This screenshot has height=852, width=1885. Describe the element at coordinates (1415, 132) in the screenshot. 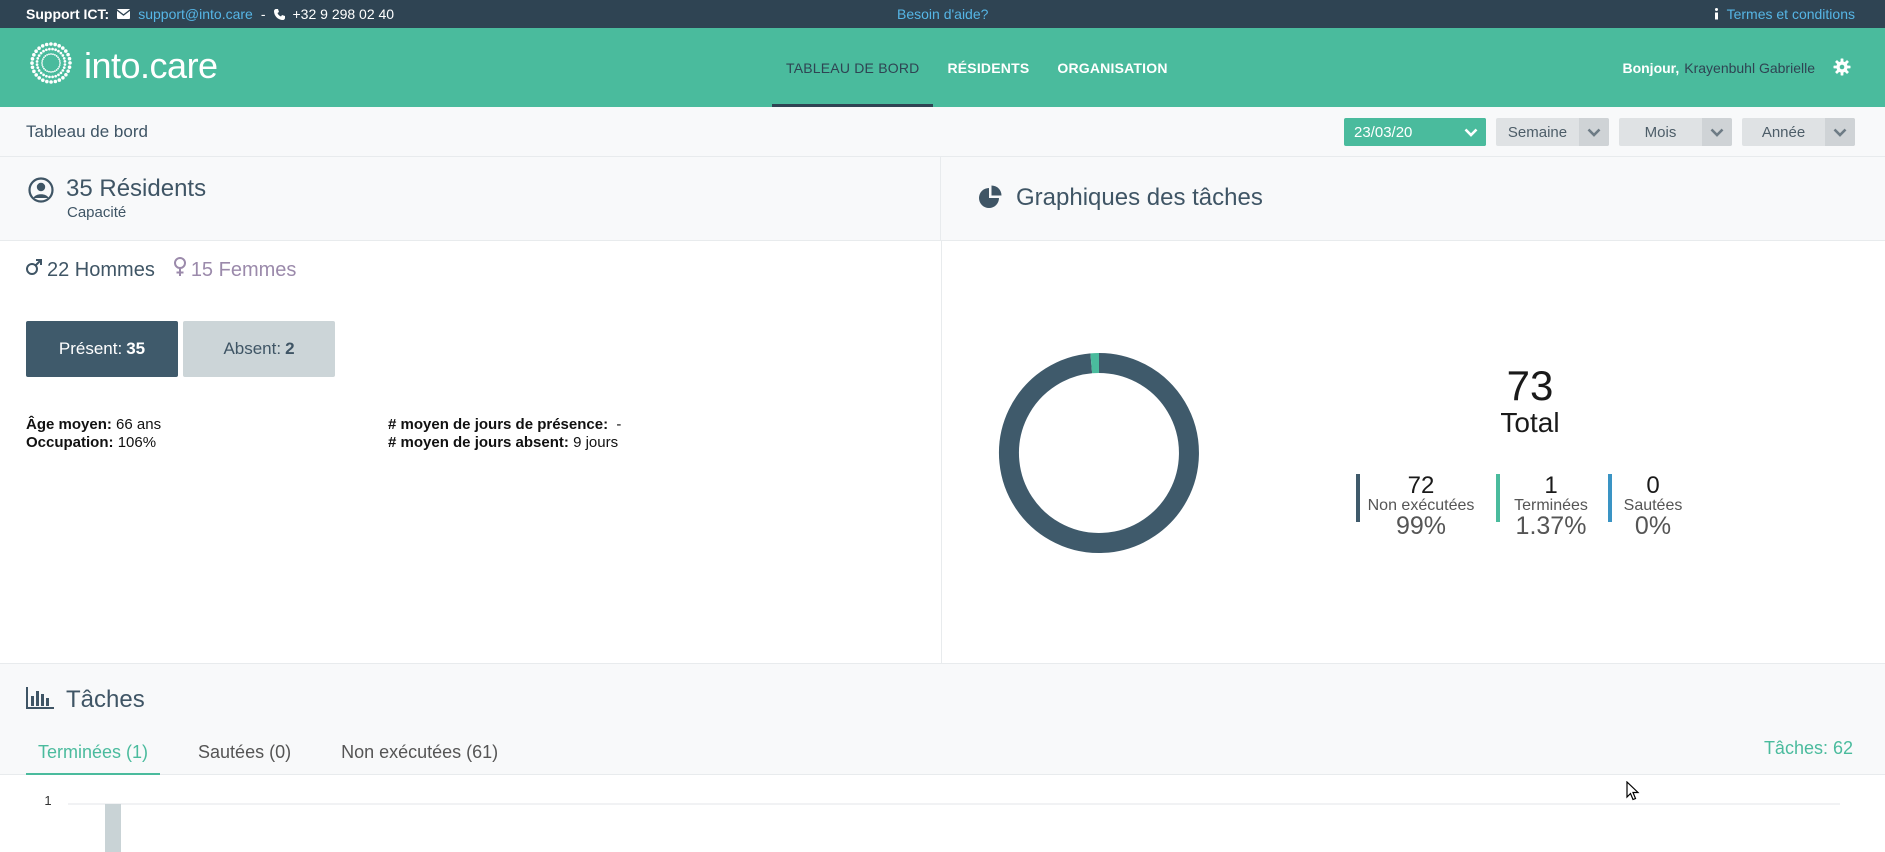

I see `date-select: 23/03/20` at that location.